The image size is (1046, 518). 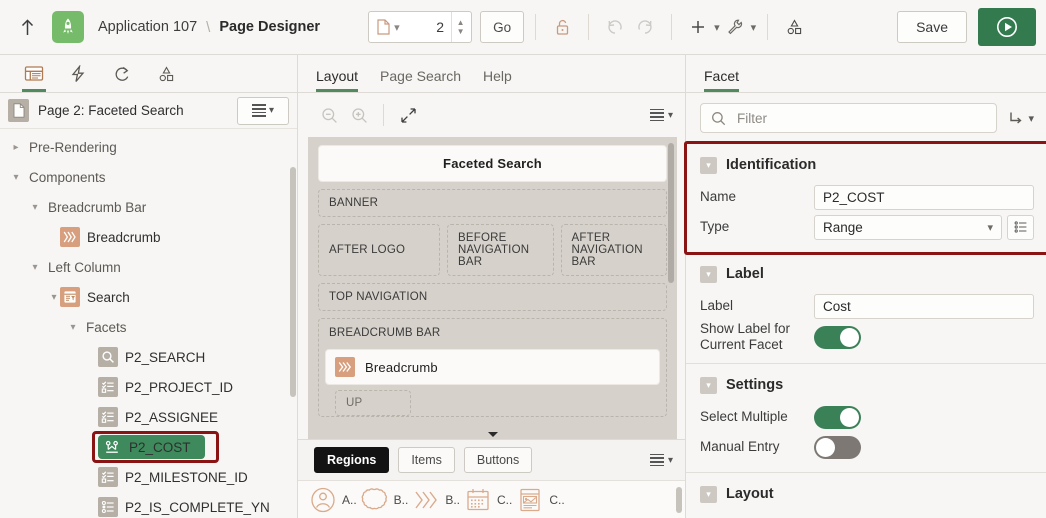 I want to click on grid-position-breadcrumb-bar: BREADCRUMB BAR Breadcrumb UP, so click(x=492, y=367).